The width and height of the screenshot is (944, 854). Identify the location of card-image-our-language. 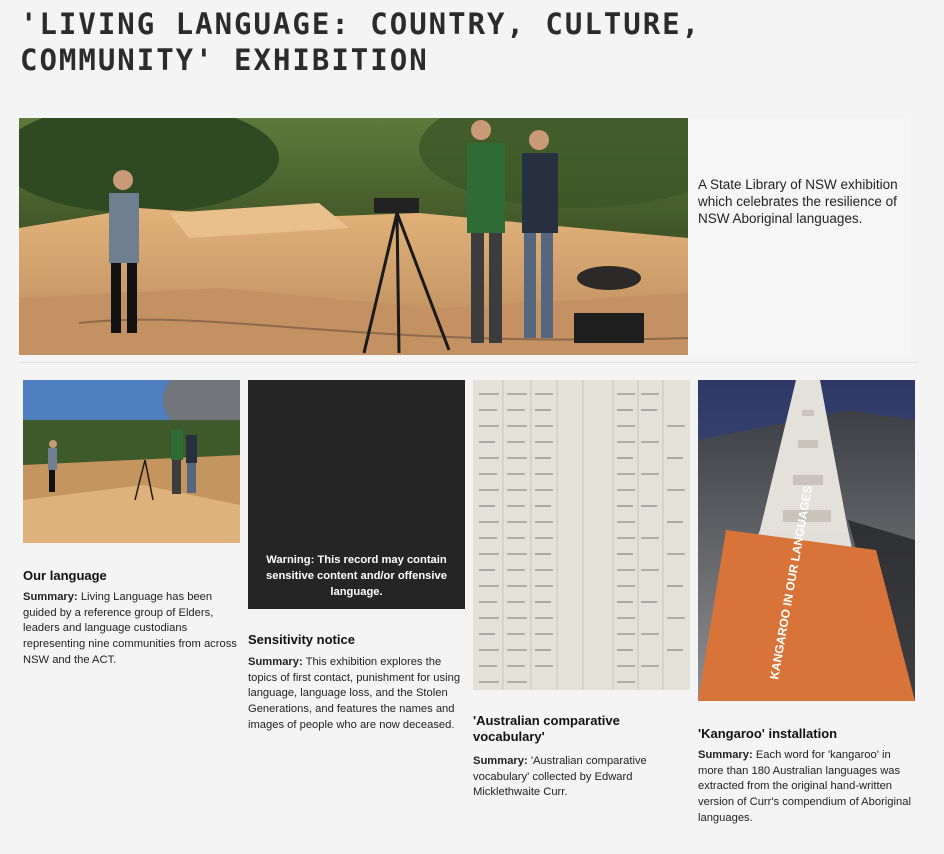
(131, 461).